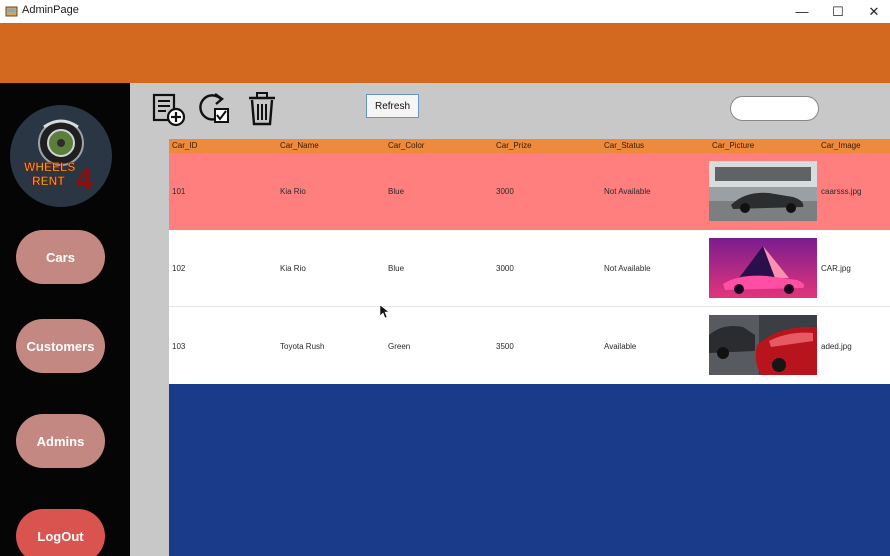  I want to click on column-header: Car_Color, so click(406, 145).